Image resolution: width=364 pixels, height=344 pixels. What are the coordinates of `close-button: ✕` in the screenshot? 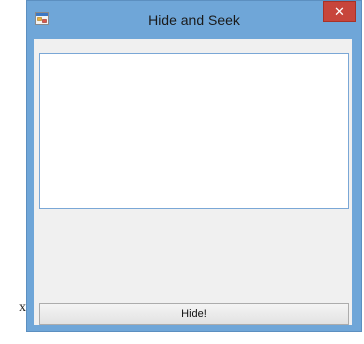 It's located at (339, 11).